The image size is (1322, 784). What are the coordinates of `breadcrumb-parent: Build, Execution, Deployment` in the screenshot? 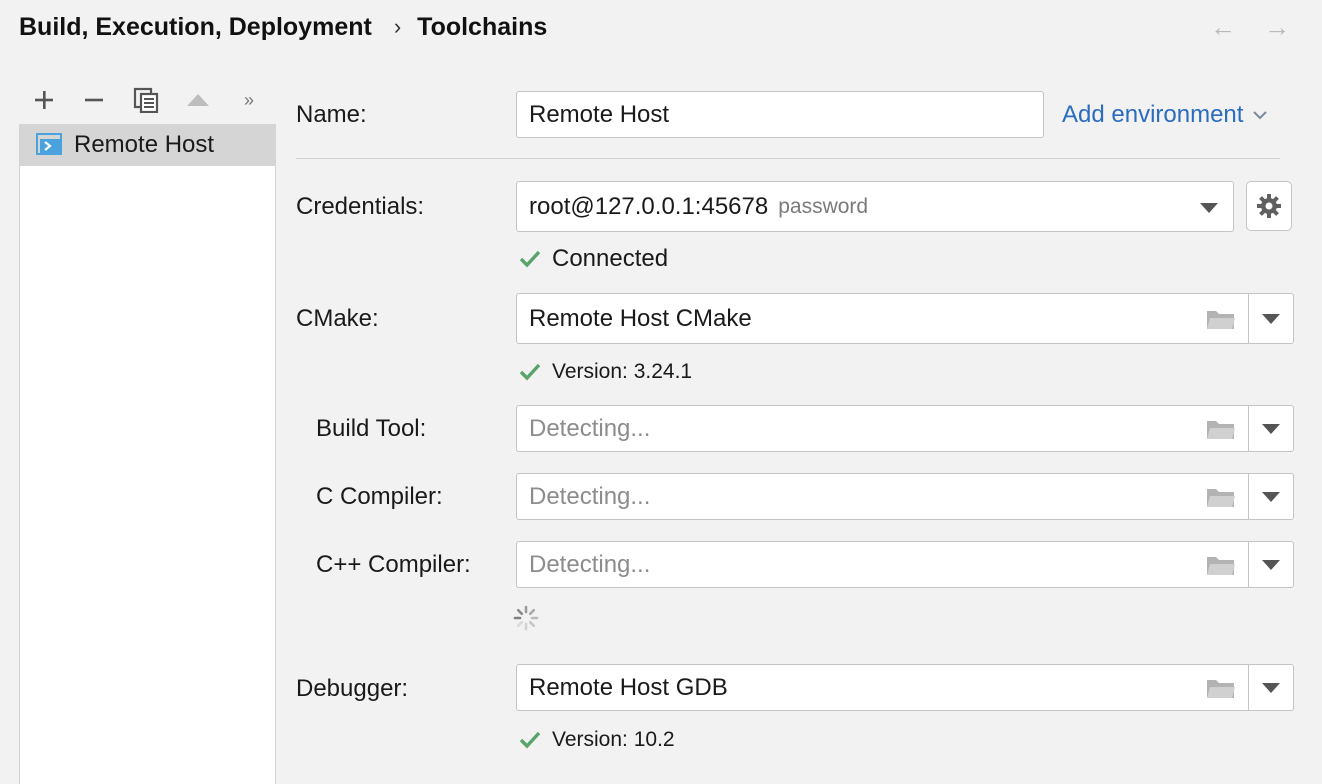 It's located at (195, 27).